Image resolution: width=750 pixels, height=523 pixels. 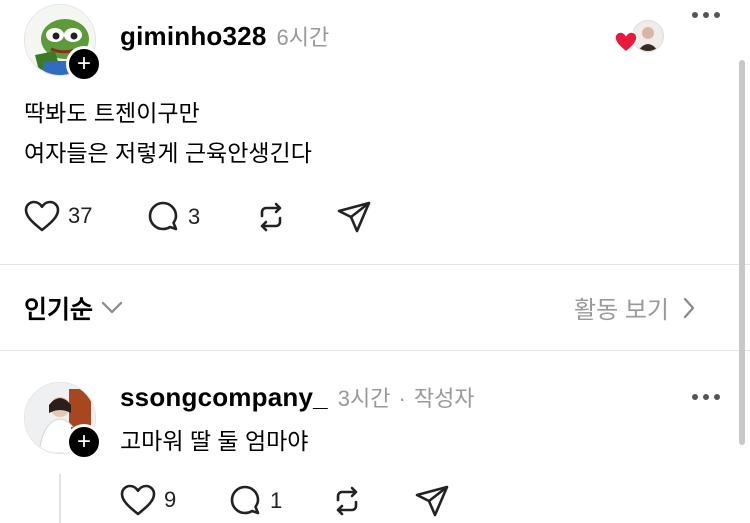 I want to click on reply-time: 3시간, so click(x=364, y=398).